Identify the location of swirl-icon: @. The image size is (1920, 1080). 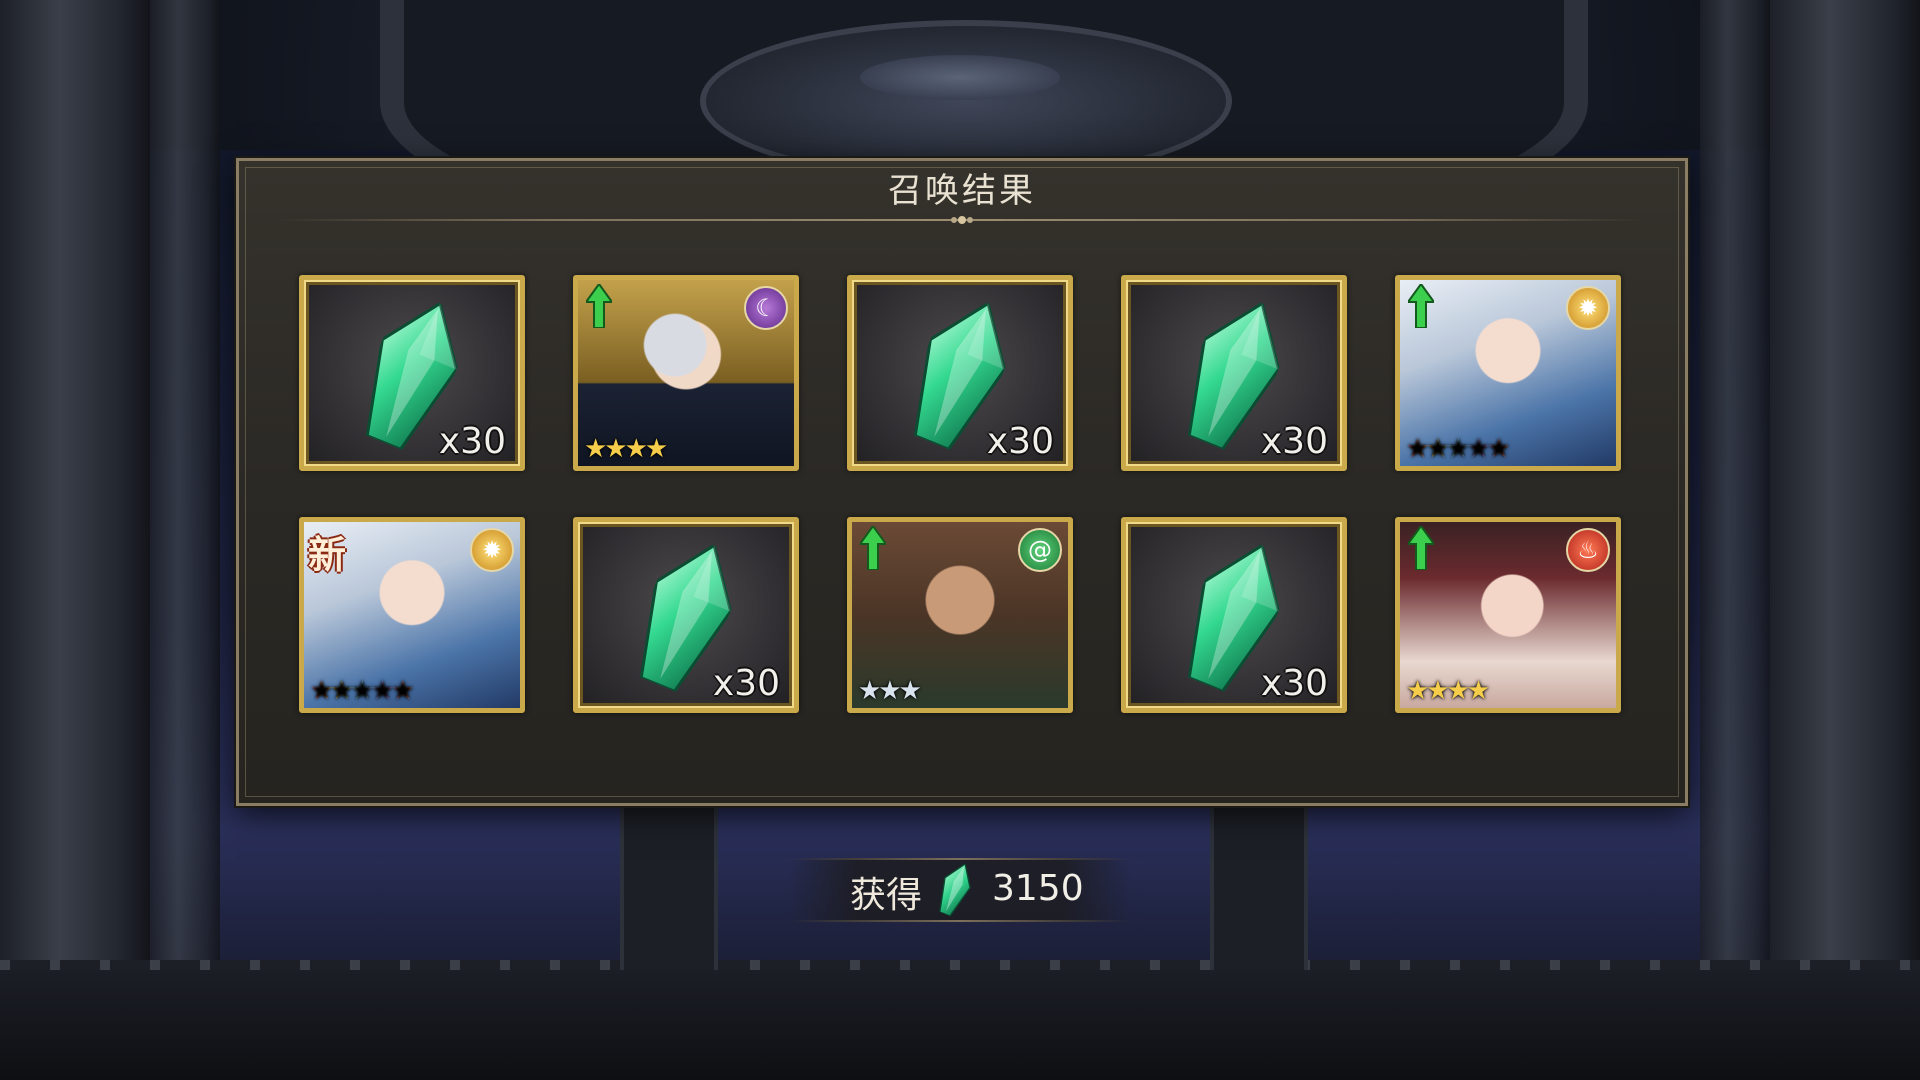
(1040, 550).